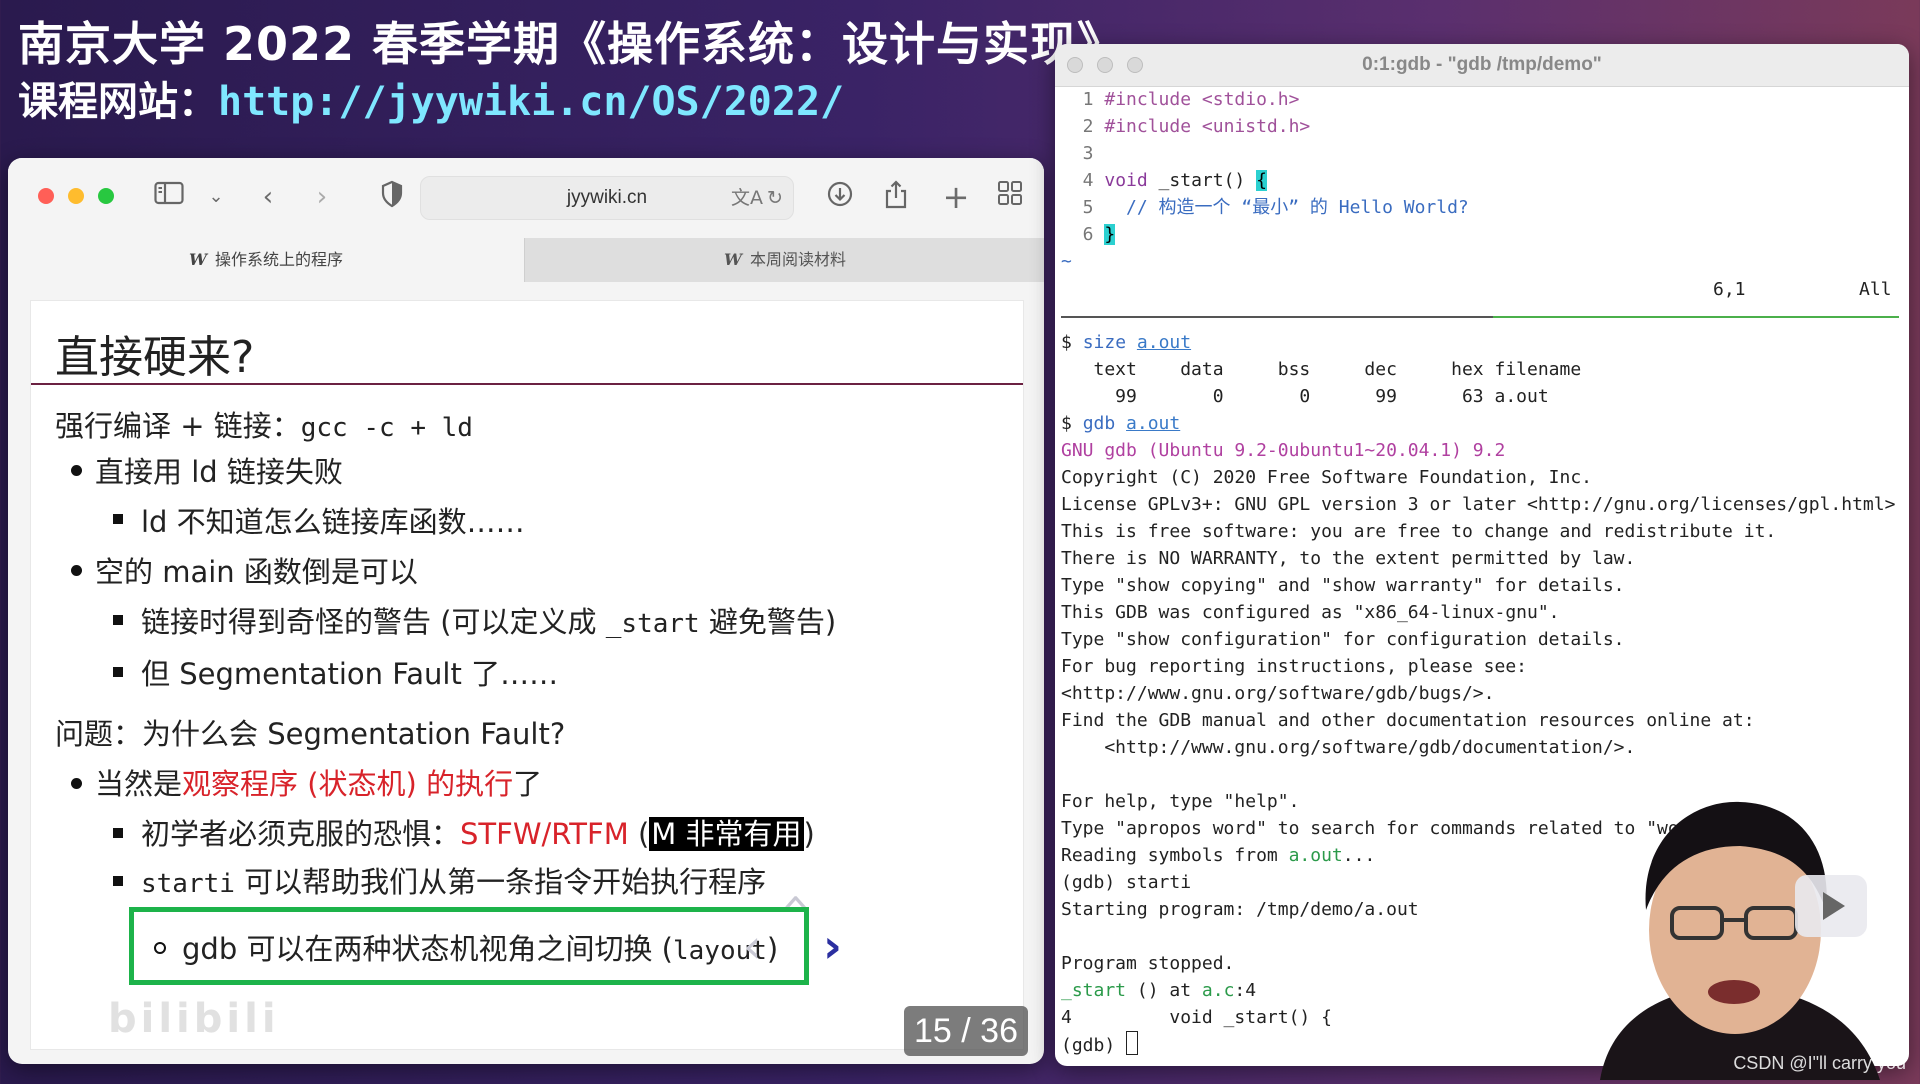  I want to click on tab-weekly-reading: W 本周阅读材料, so click(784, 260).